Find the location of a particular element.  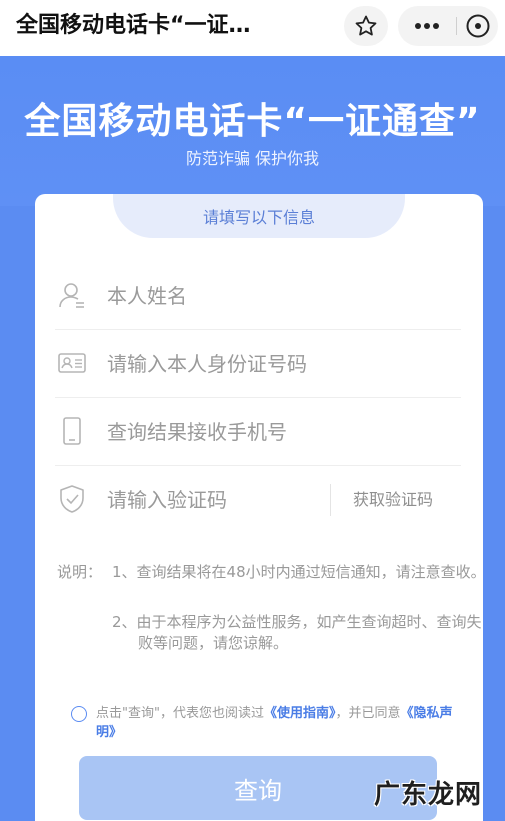

star-icon is located at coordinates (366, 25).